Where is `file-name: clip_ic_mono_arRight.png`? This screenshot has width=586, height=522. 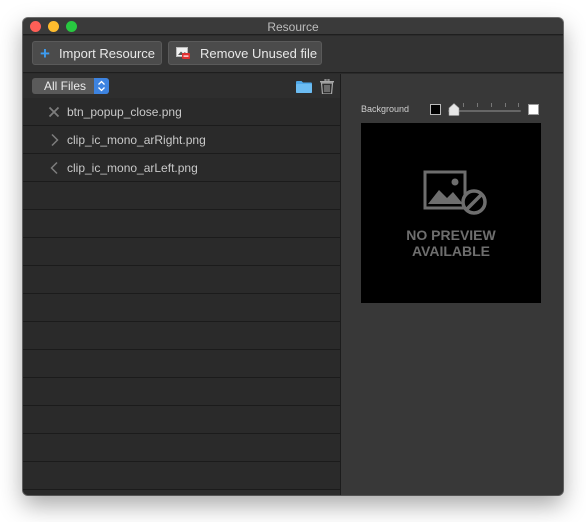
file-name: clip_ic_mono_arRight.png is located at coordinates (136, 140).